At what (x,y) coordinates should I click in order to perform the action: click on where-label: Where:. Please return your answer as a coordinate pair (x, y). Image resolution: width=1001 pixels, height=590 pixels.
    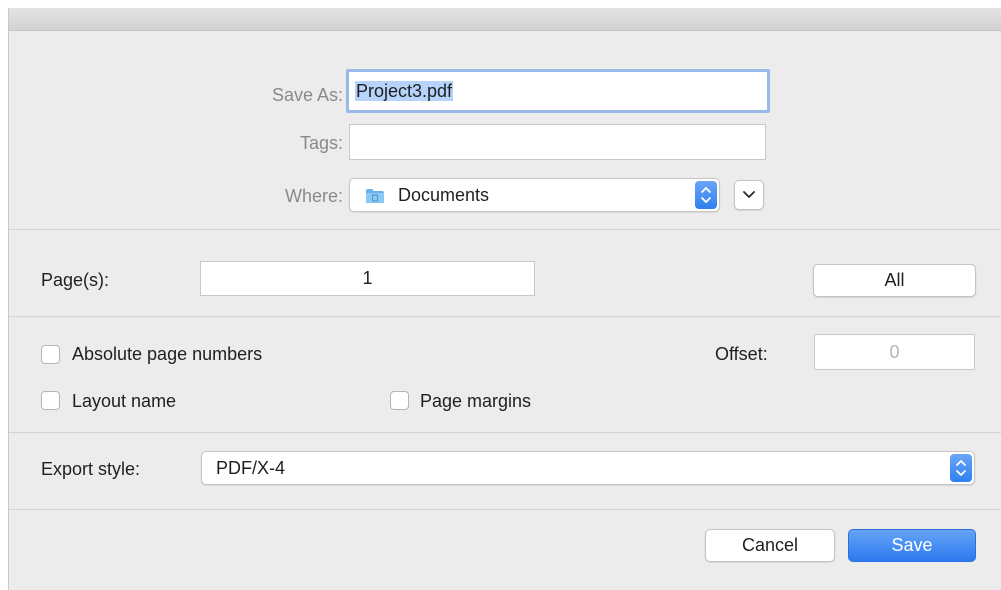
    Looking at the image, I should click on (313, 196).